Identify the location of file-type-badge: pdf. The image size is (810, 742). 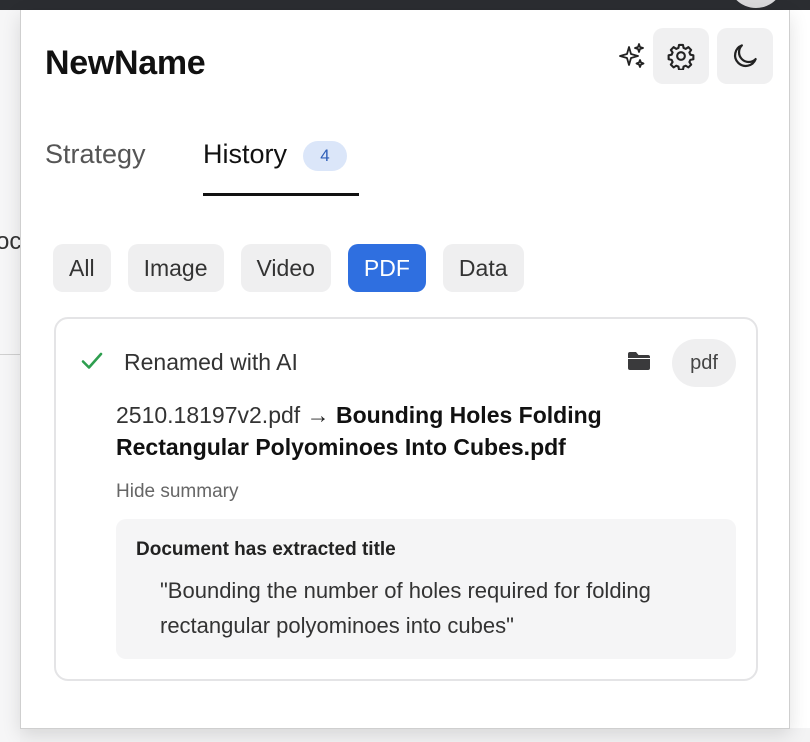
(704, 363).